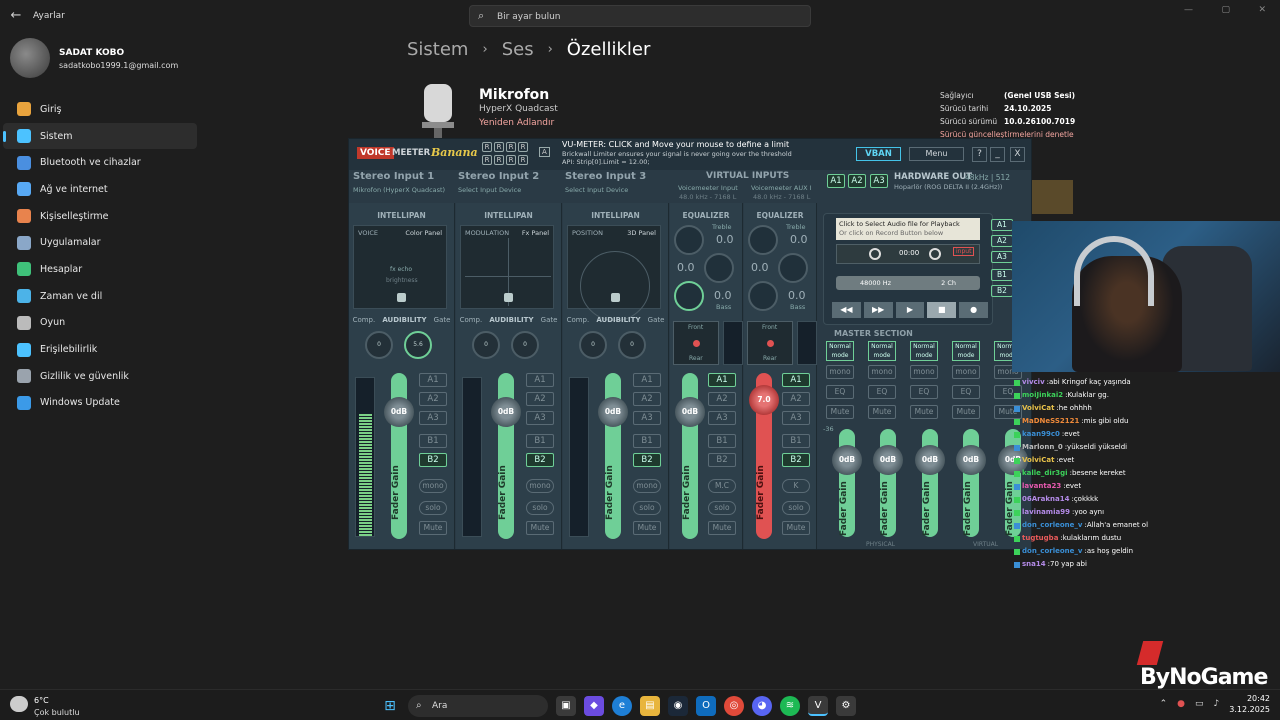 Image resolution: width=1280 pixels, height=720 pixels. I want to click on chat-username: moiJinkai2, so click(1042, 395).